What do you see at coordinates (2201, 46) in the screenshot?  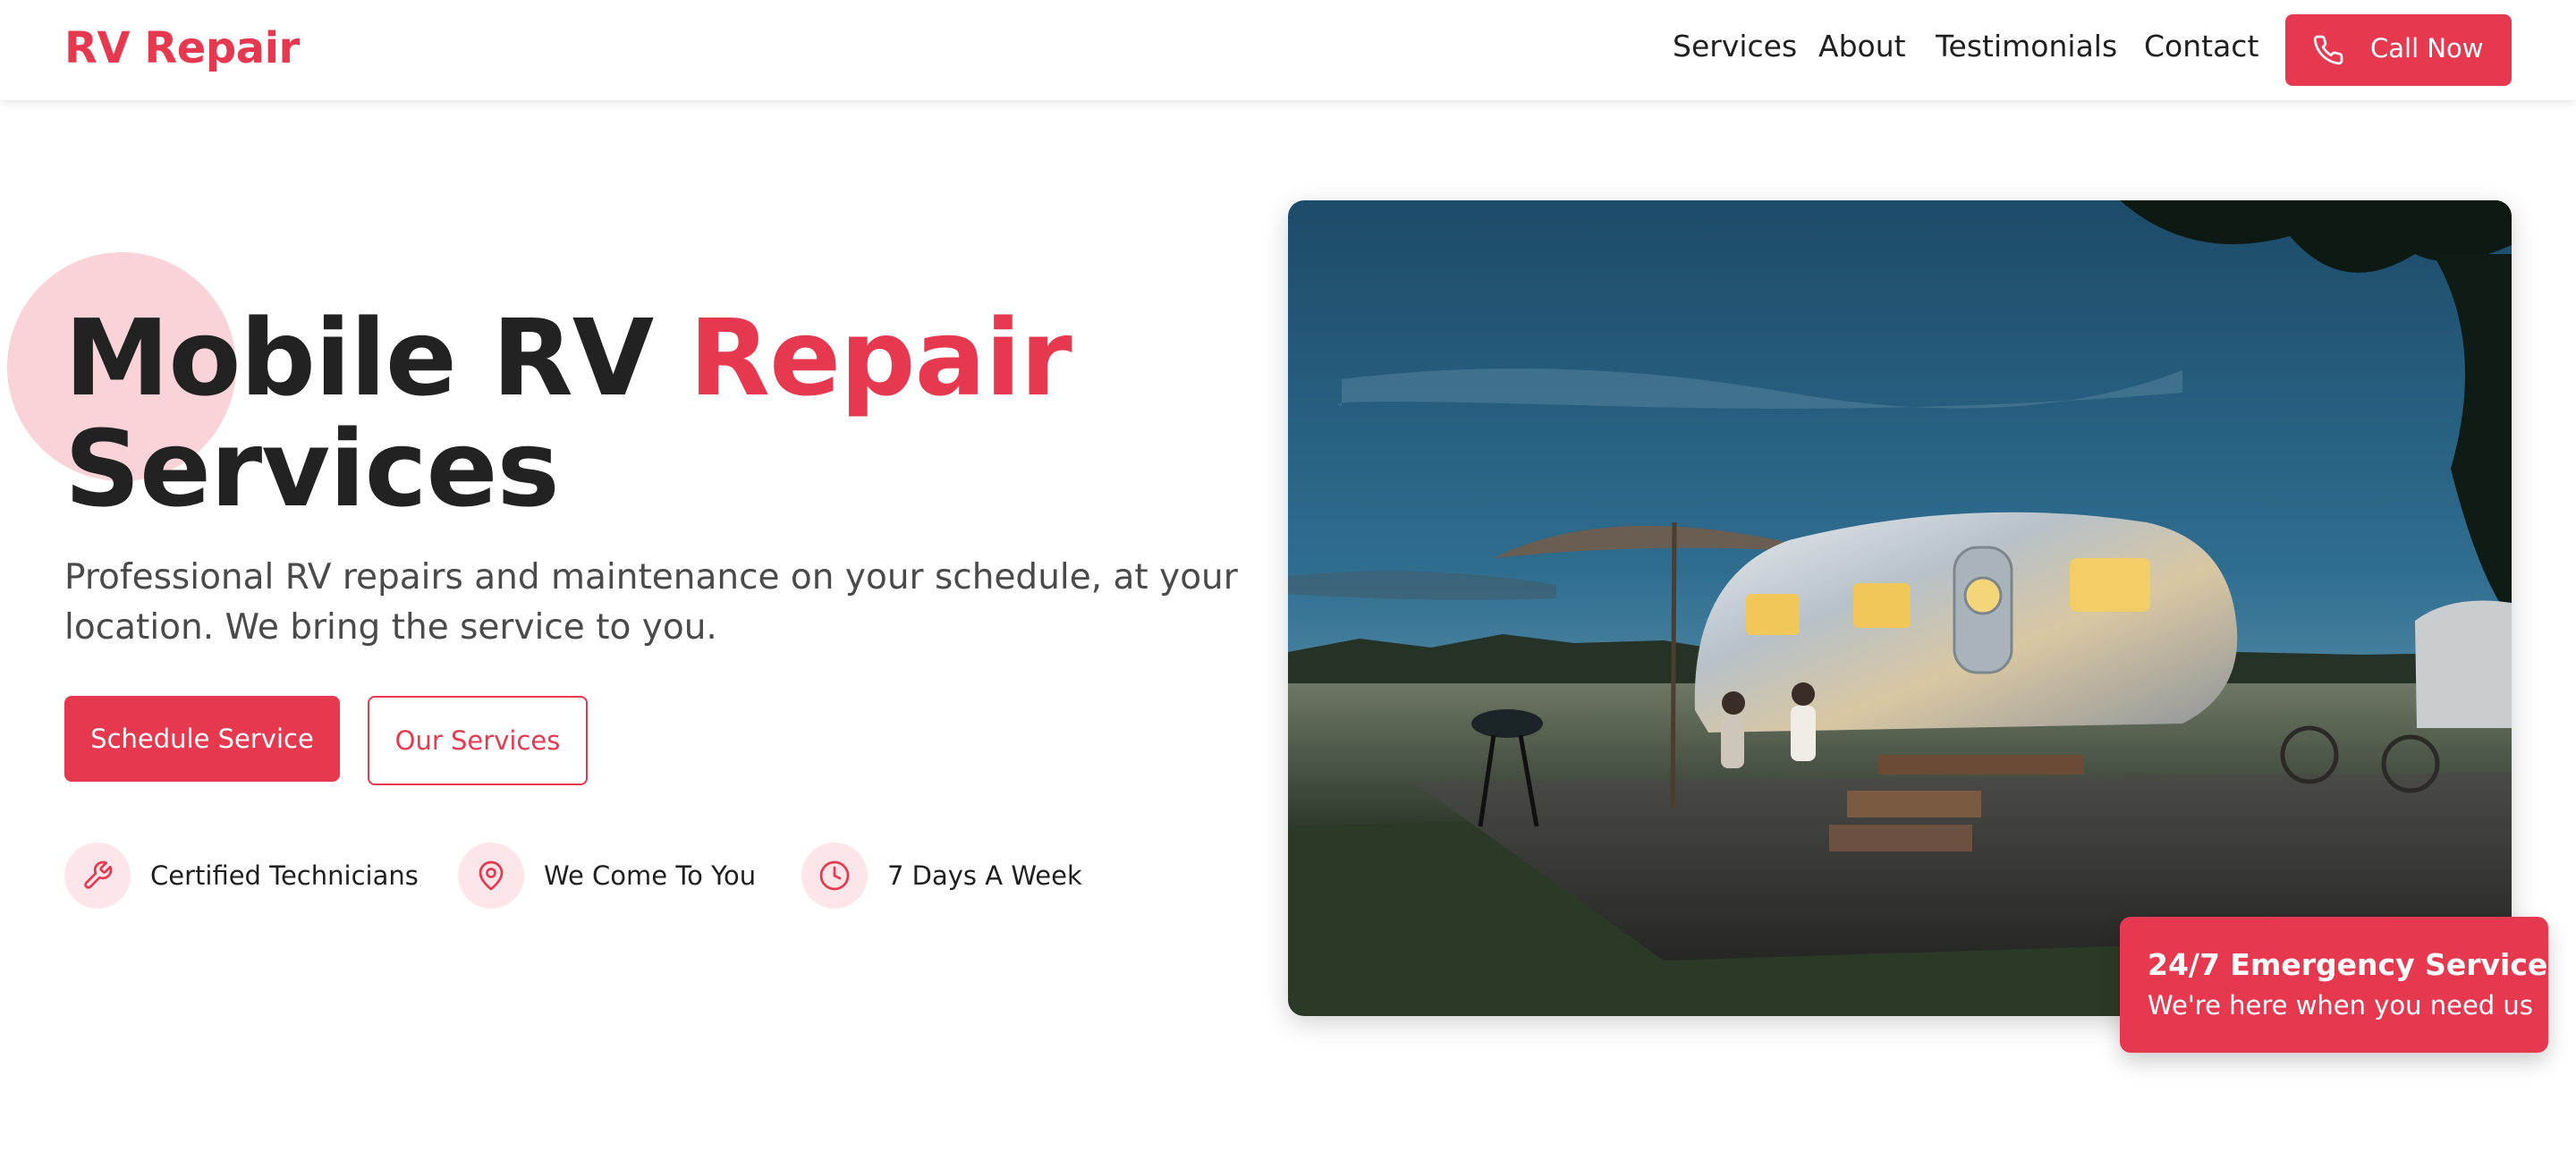 I see `nav-link-contact: Contact` at bounding box center [2201, 46].